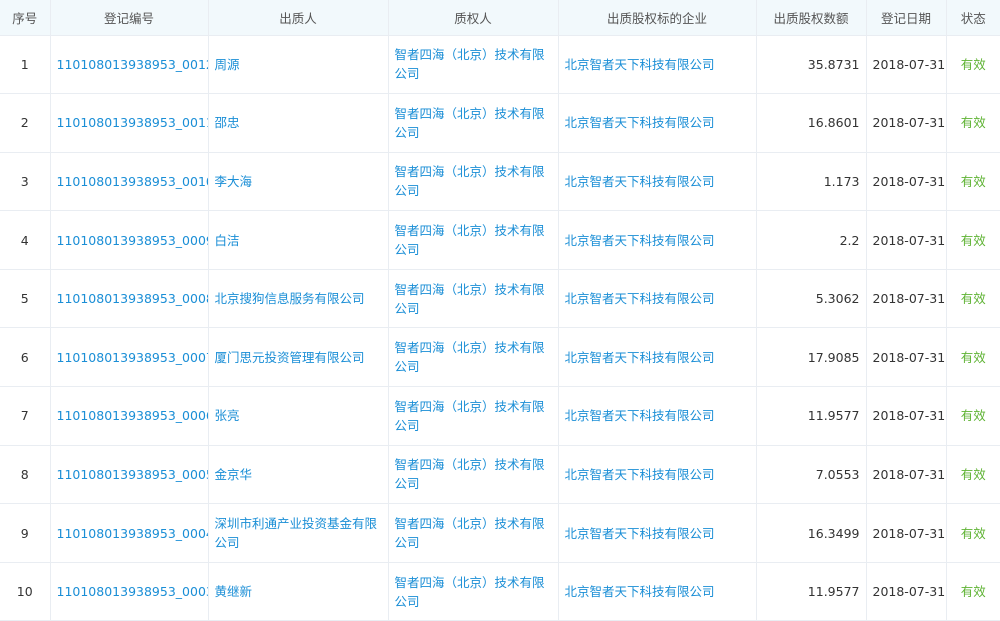  What do you see at coordinates (298, 416) in the screenshot?
I see `pledgor-link: 张亮` at bounding box center [298, 416].